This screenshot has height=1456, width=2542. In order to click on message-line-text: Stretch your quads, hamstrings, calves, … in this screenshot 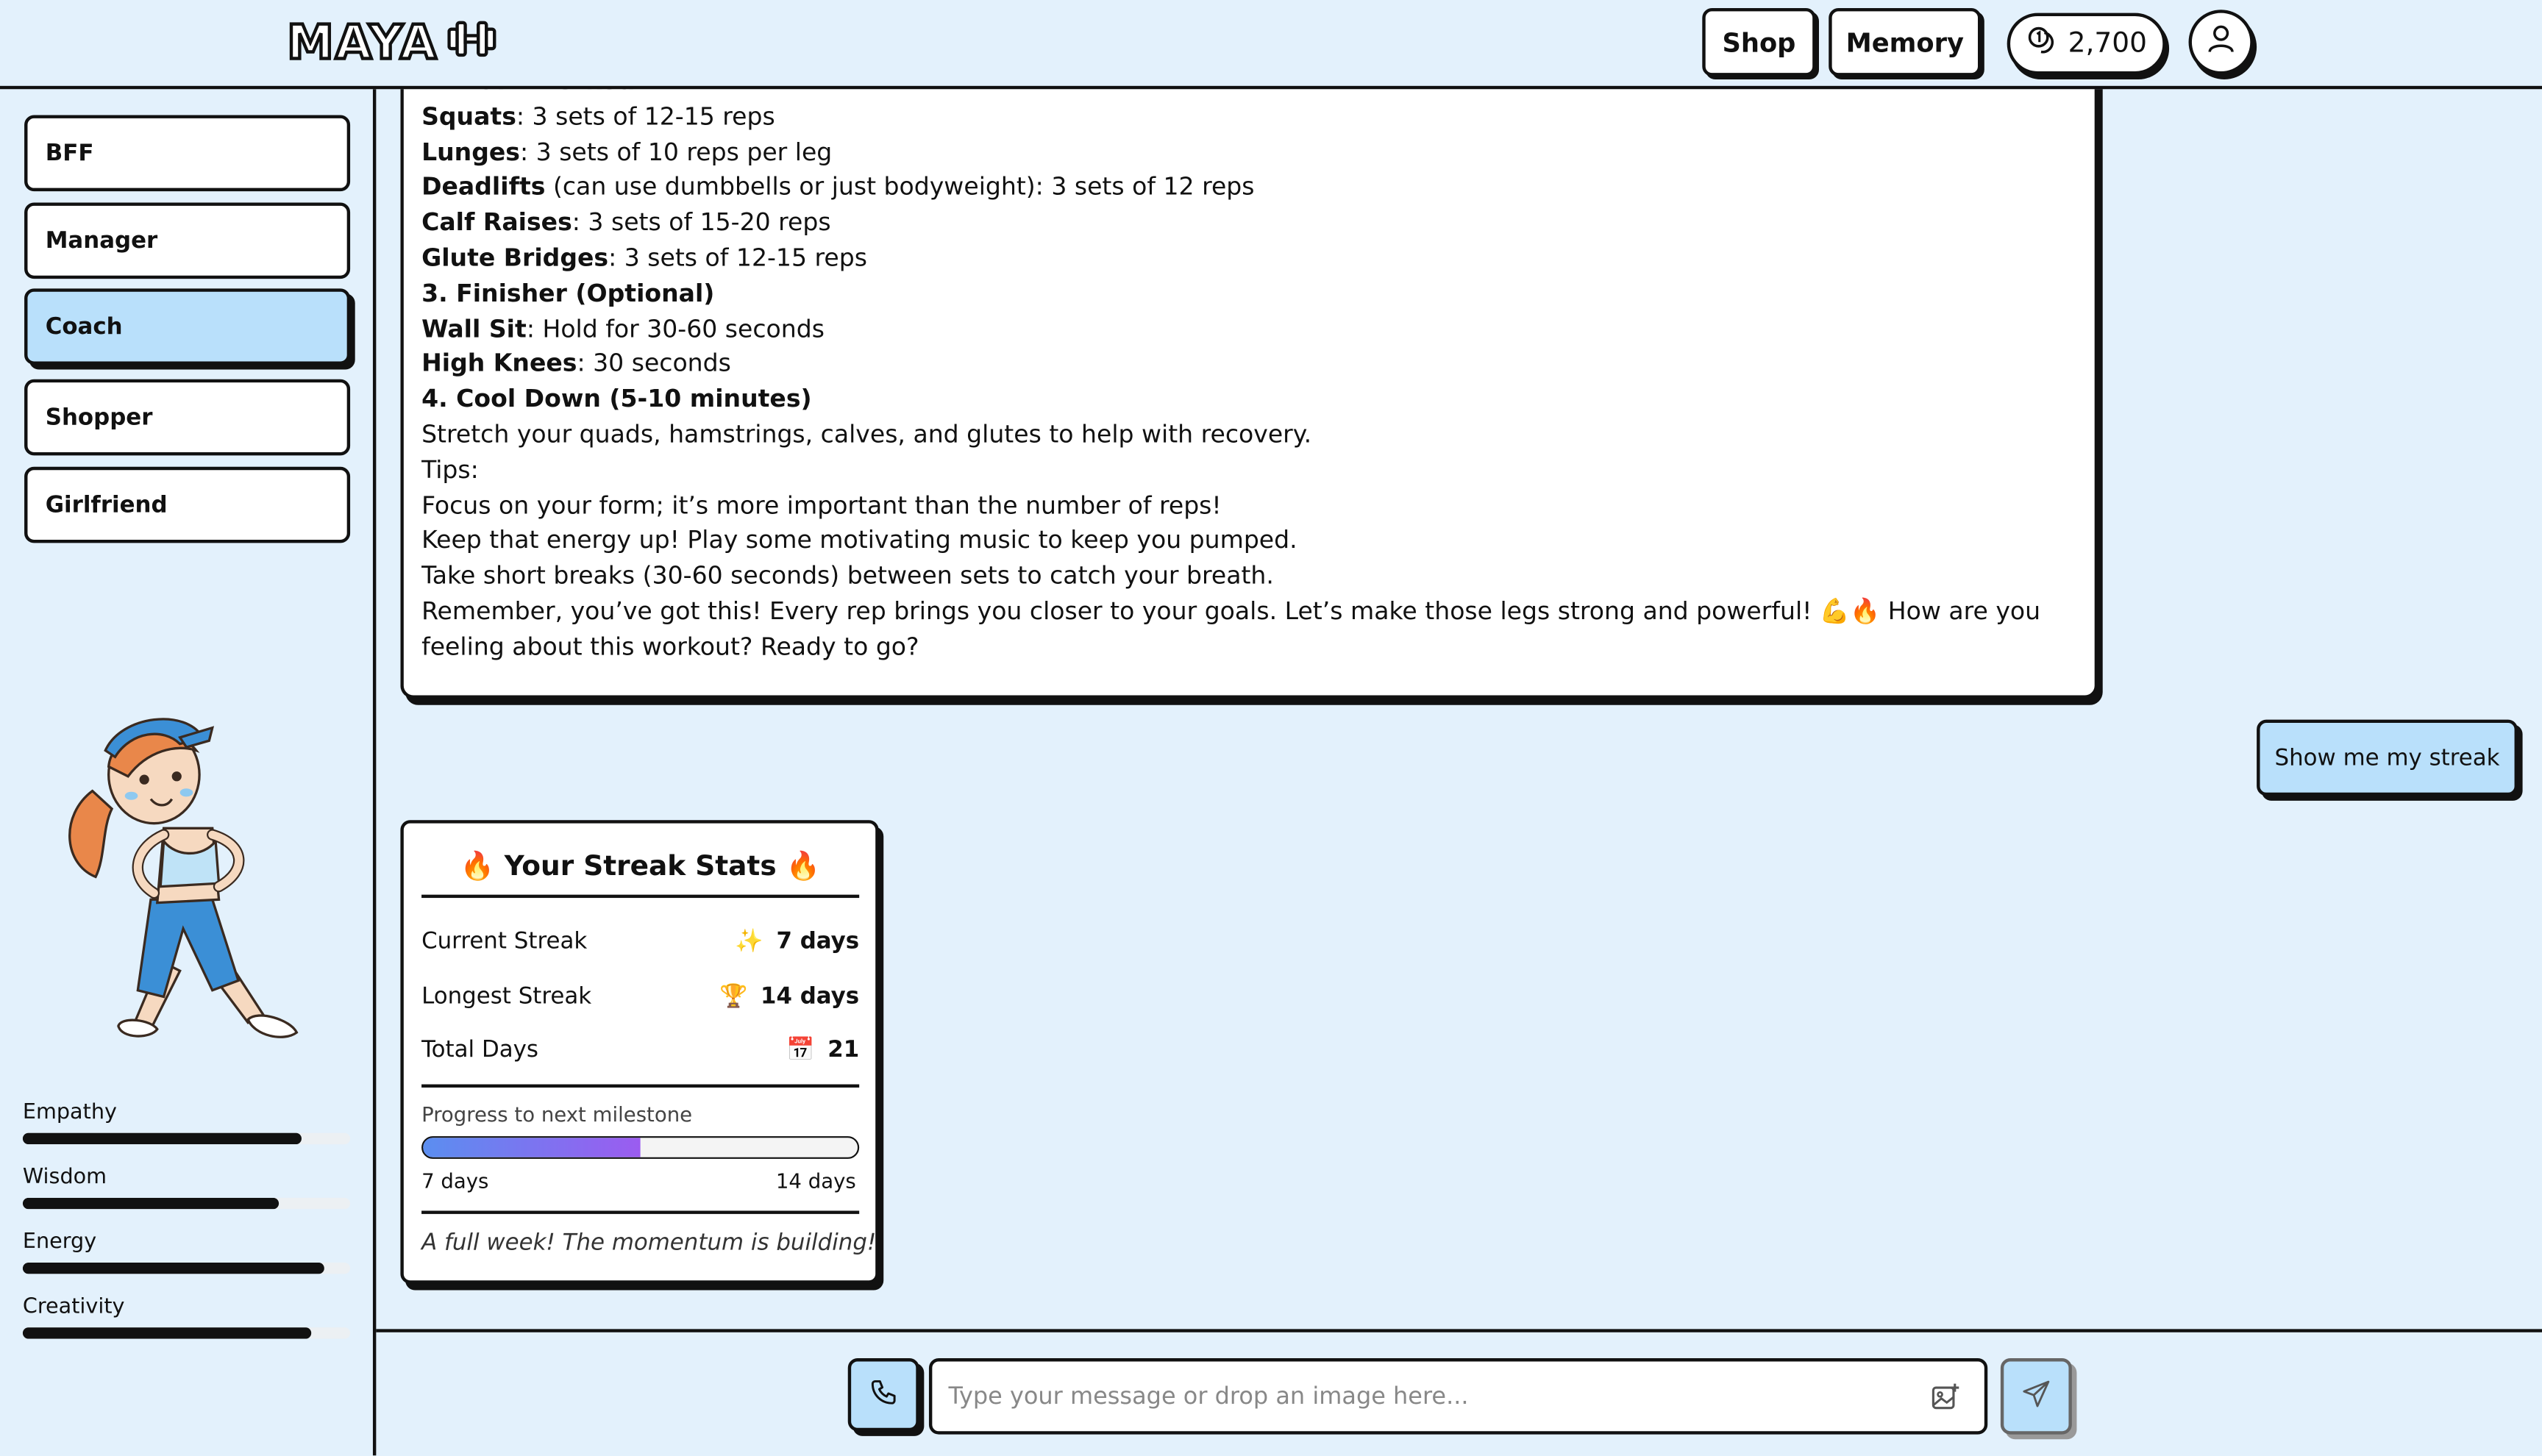, I will do `click(866, 434)`.